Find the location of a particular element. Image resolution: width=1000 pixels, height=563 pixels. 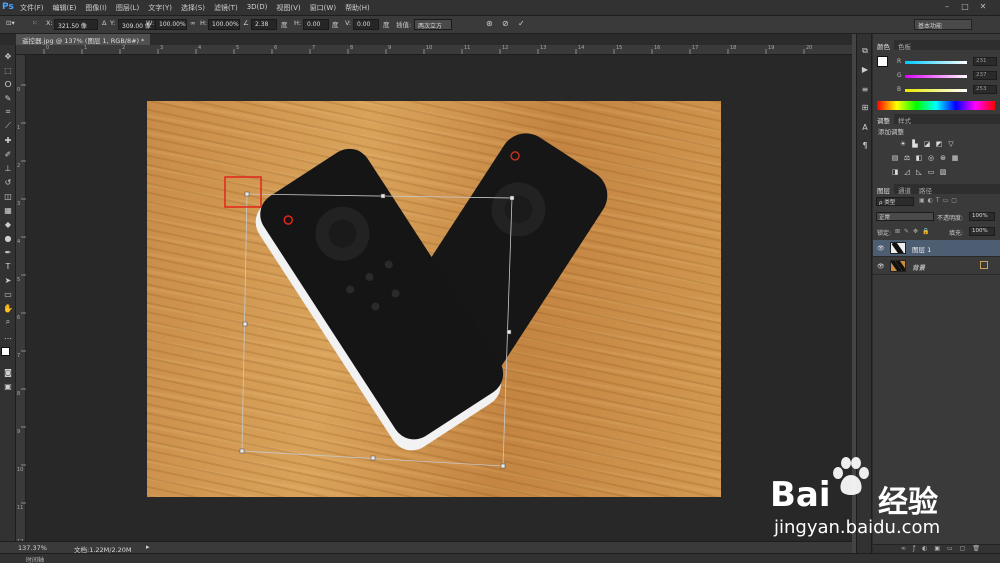

exposure-icon: ◩ is located at coordinates (939, 144).